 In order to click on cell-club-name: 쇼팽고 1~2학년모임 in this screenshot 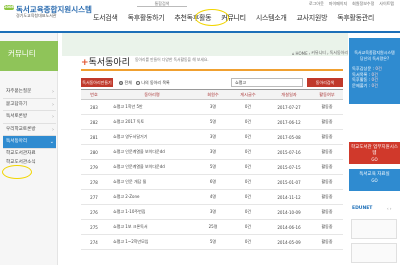, I will do `click(152, 242)`.